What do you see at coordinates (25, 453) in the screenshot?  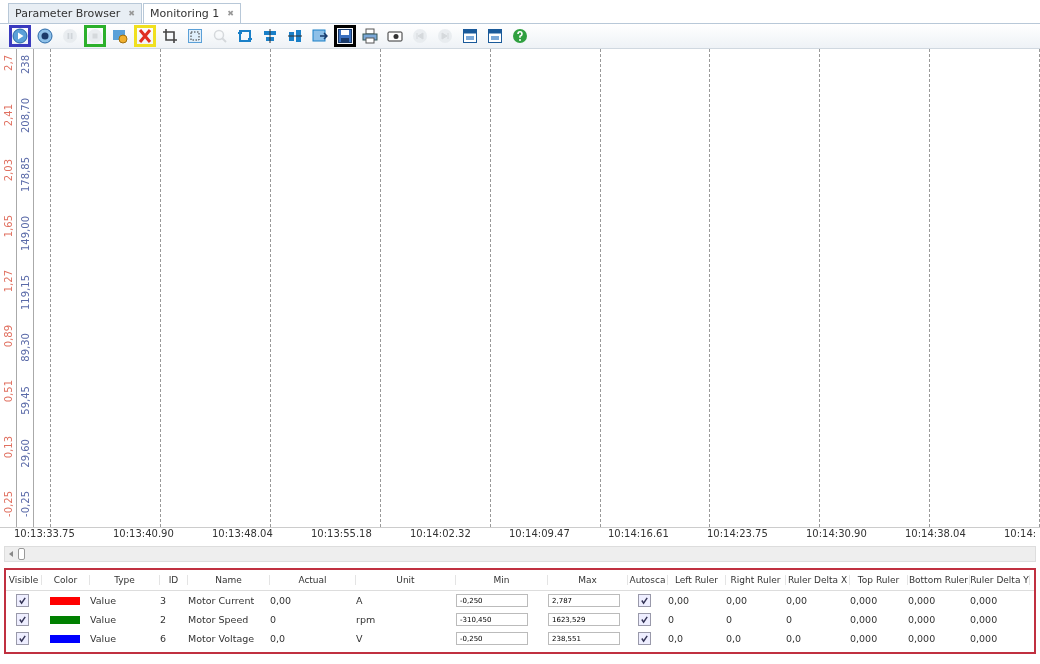 I see `axis-label: 29,60` at bounding box center [25, 453].